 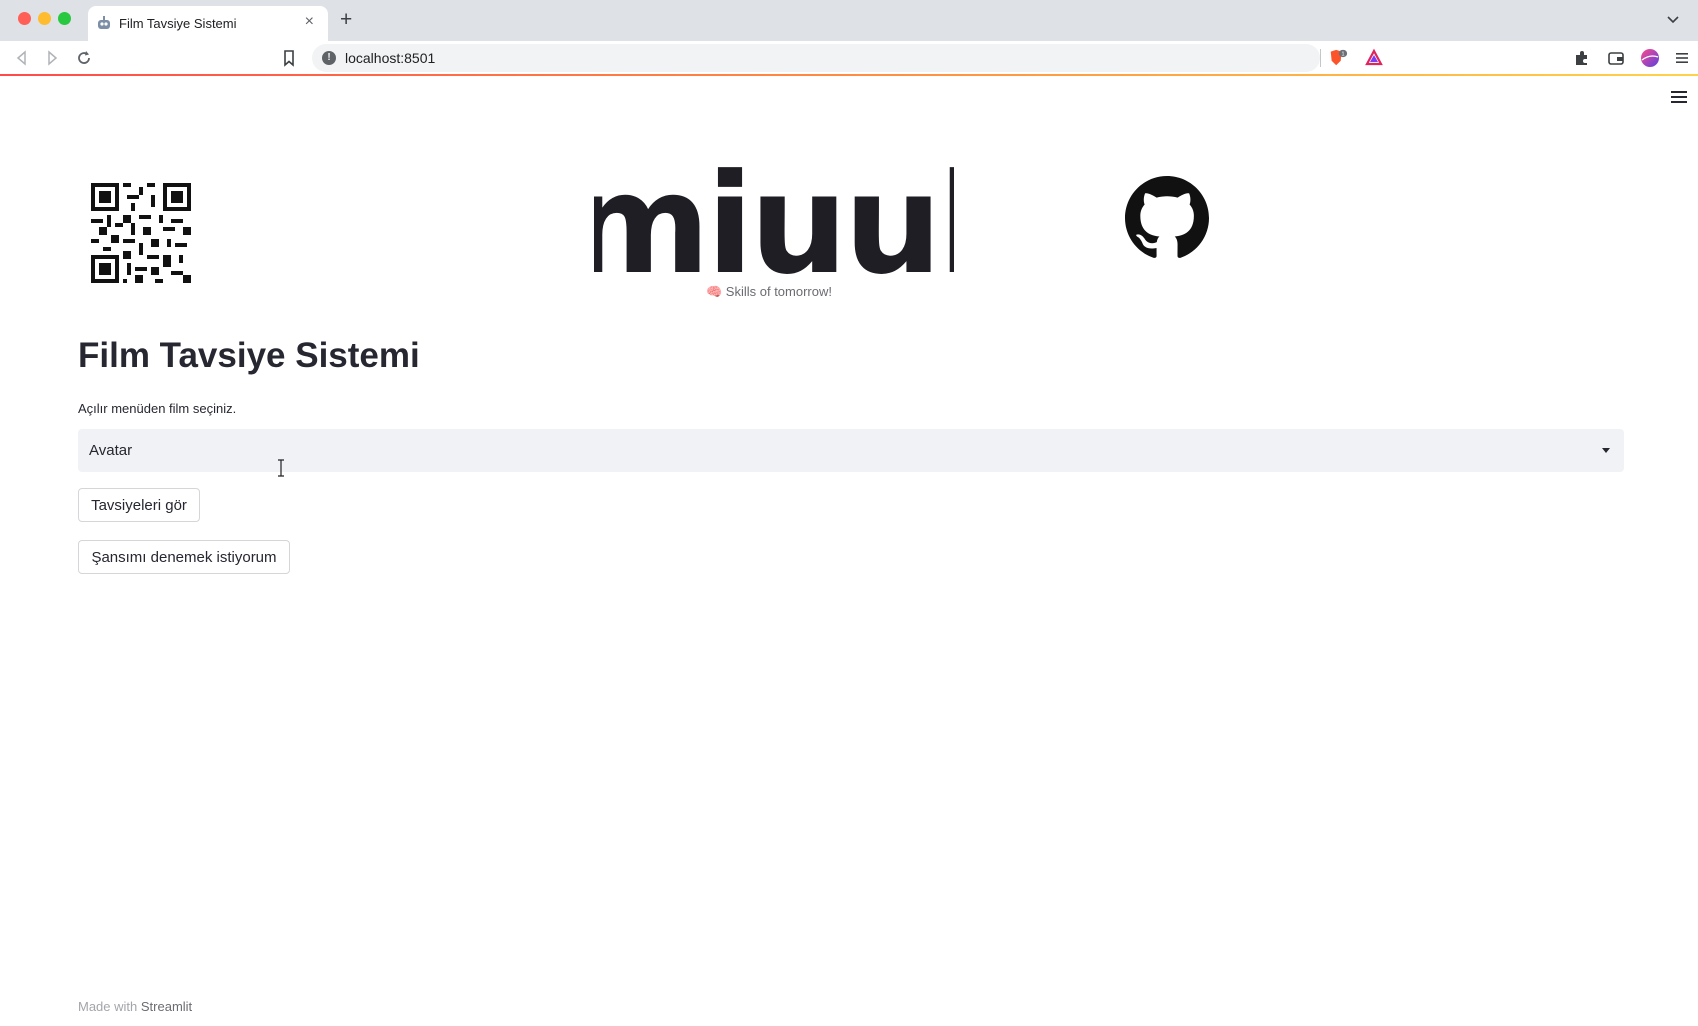 What do you see at coordinates (769, 291) in the screenshot?
I see `tagline: 🧠 Skills of tomorrow!` at bounding box center [769, 291].